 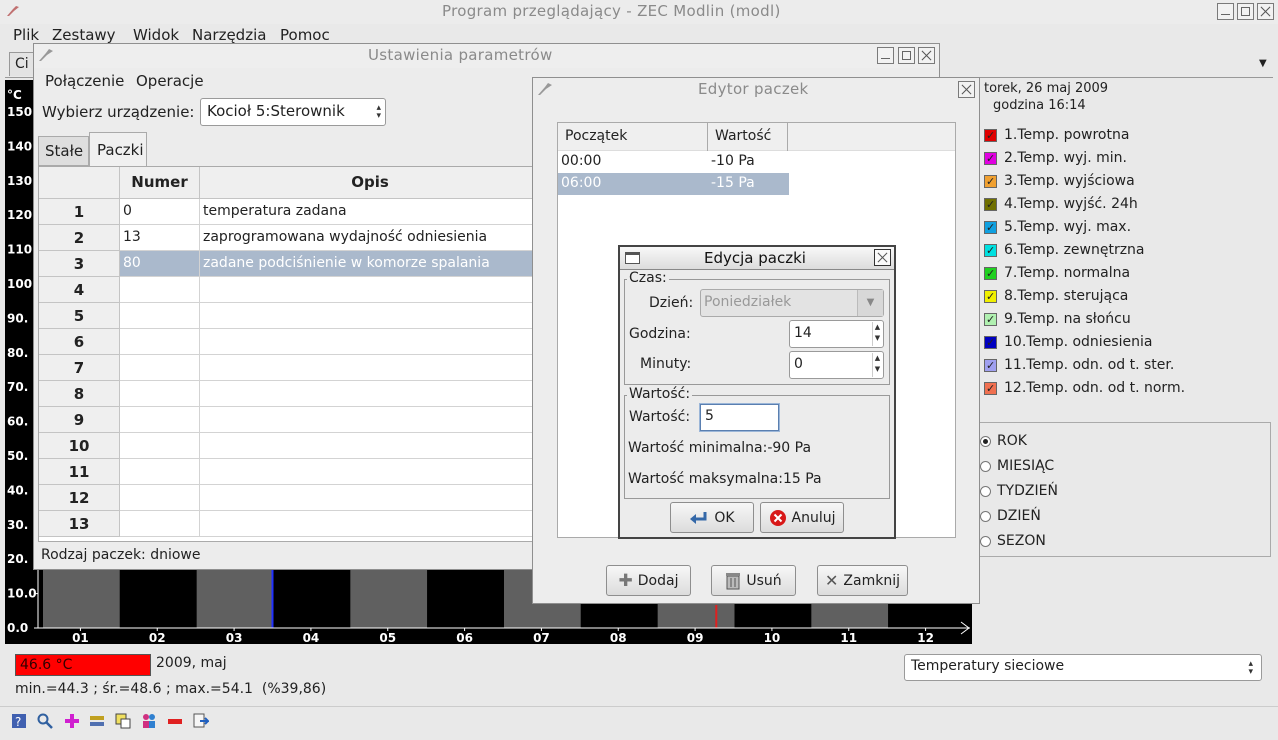 I want to click on params-menu-operations: Operacje, so click(x=170, y=81).